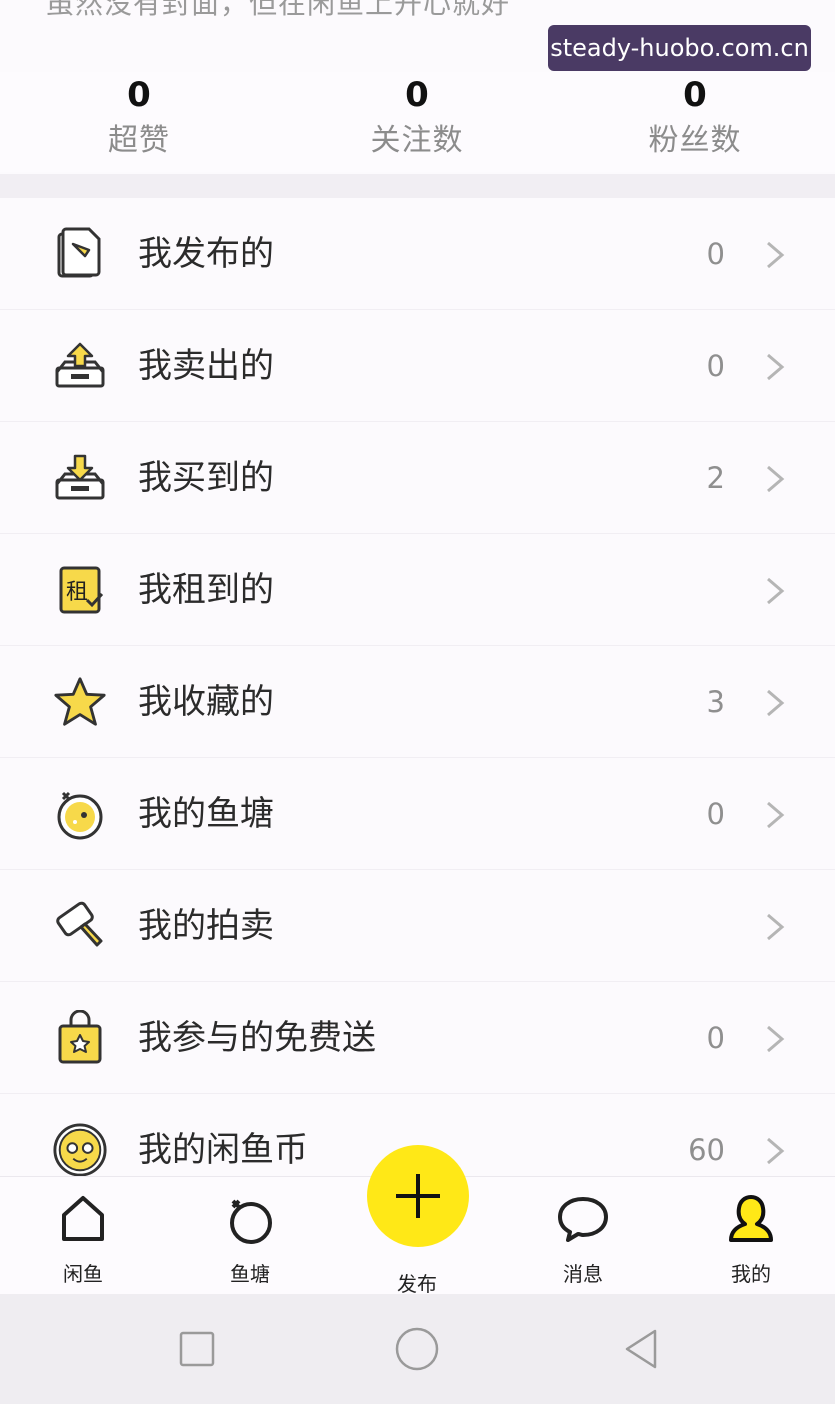 This screenshot has width=835, height=1404. What do you see at coordinates (715, 478) in the screenshot?
I see `menu-item-count: 2` at bounding box center [715, 478].